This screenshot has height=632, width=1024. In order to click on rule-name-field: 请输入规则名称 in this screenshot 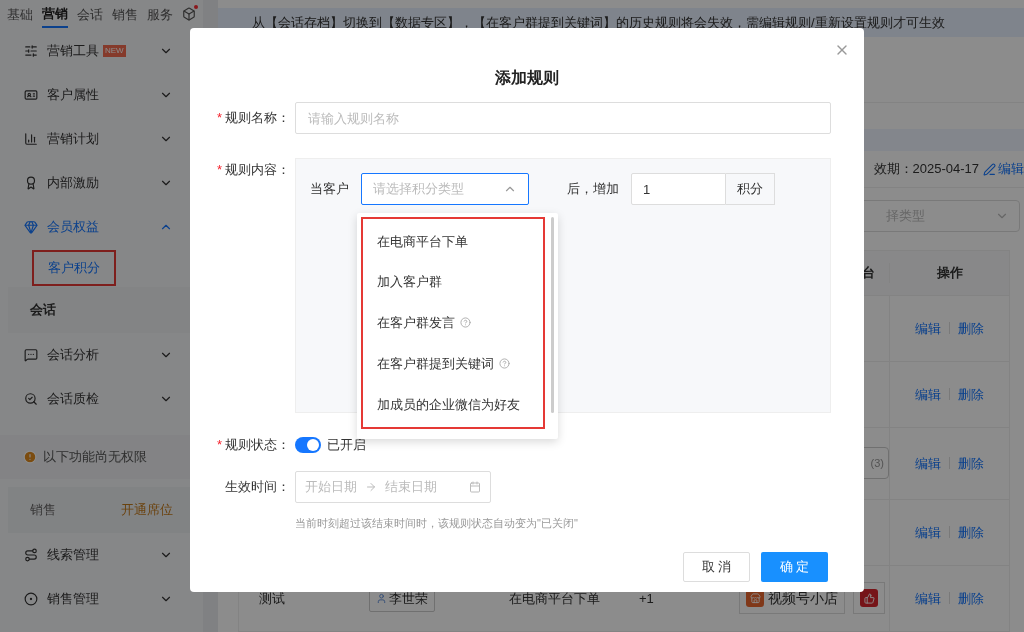, I will do `click(563, 118)`.